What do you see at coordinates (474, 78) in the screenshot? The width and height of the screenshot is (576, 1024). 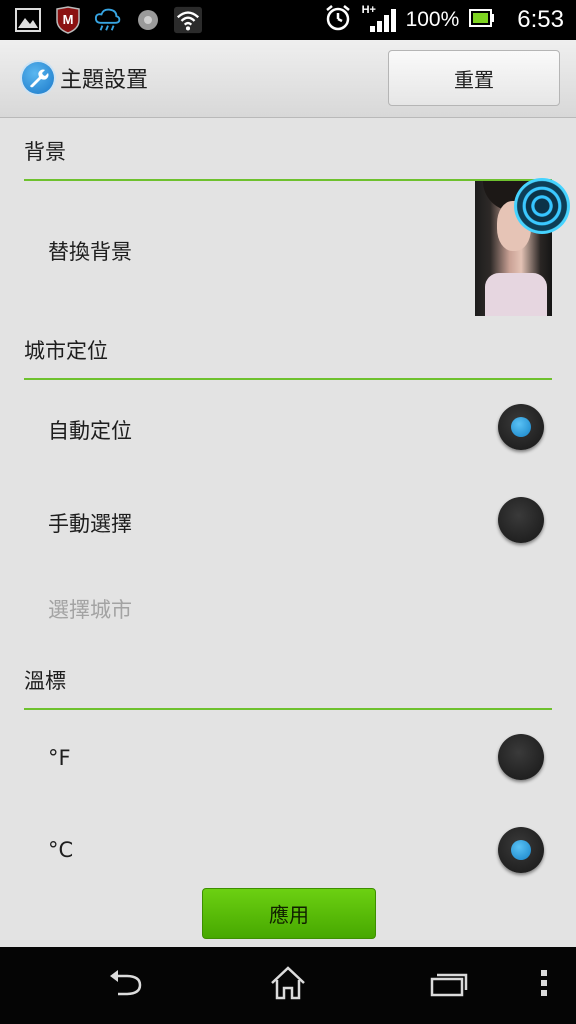 I see `reset-button: 重置` at bounding box center [474, 78].